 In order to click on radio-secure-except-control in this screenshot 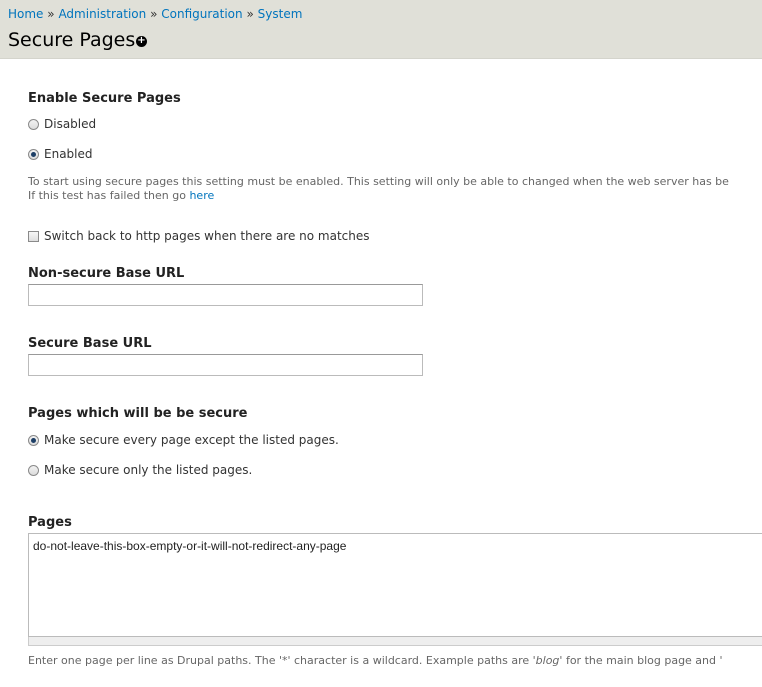, I will do `click(33, 440)`.